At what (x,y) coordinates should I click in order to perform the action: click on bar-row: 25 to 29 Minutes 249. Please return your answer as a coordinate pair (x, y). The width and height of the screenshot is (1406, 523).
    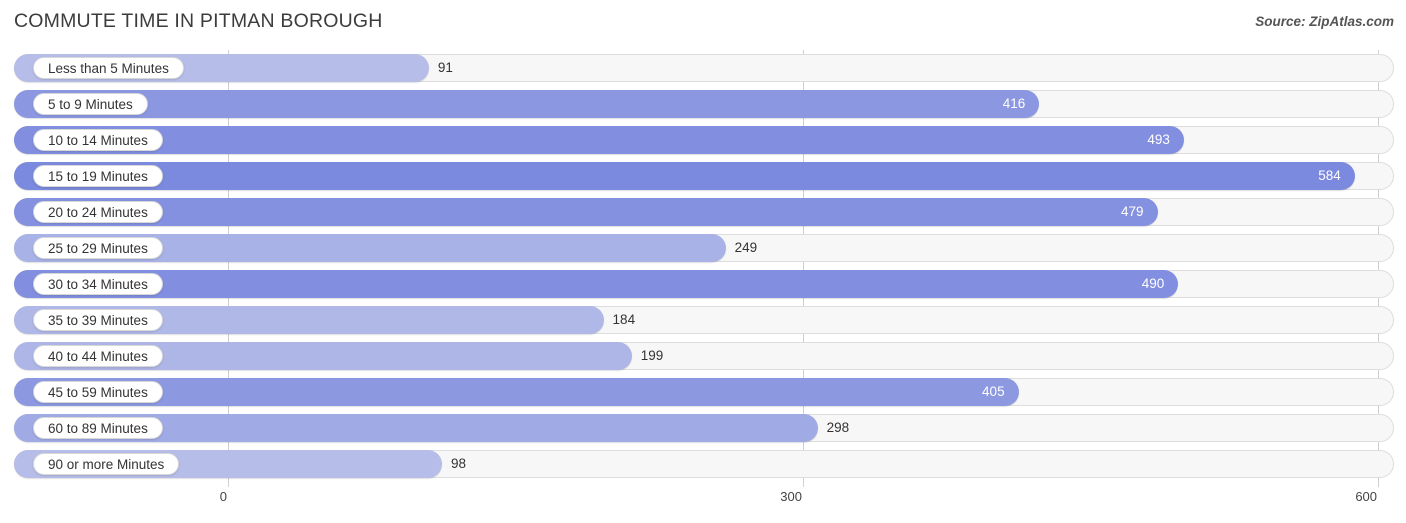
    Looking at the image, I should click on (704, 248).